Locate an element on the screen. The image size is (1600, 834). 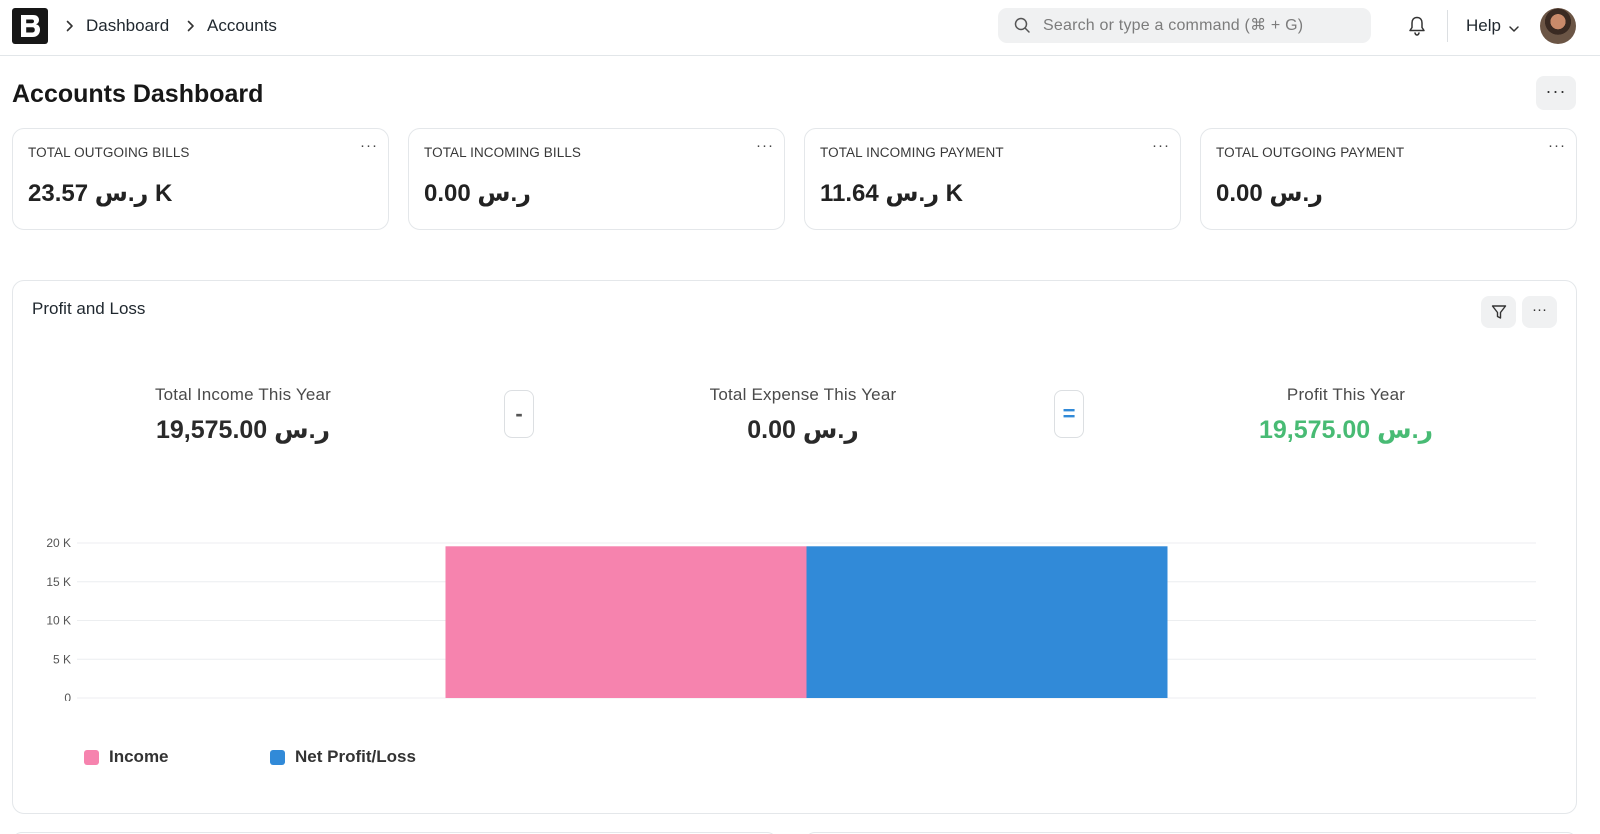
bar-net-profit-loss is located at coordinates (987, 622).